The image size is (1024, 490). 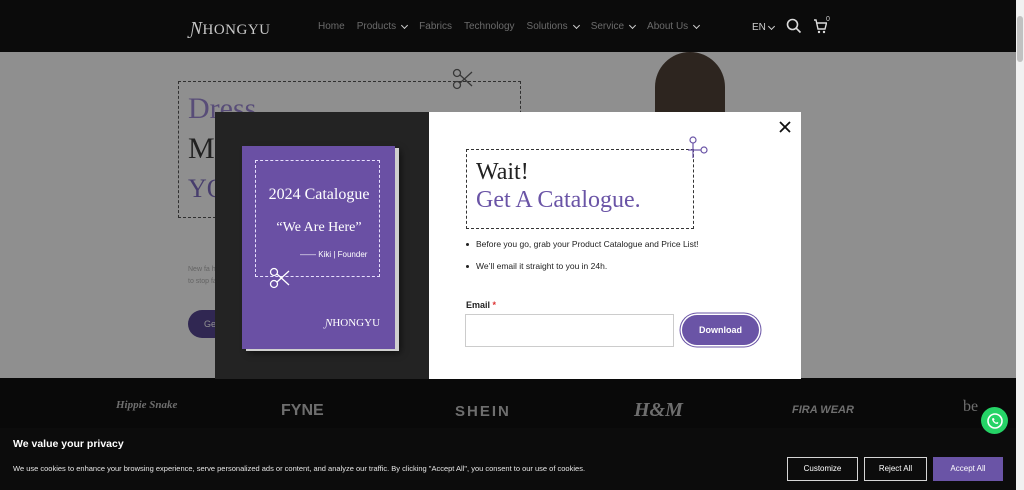 What do you see at coordinates (794, 28) in the screenshot?
I see `search-icon` at bounding box center [794, 28].